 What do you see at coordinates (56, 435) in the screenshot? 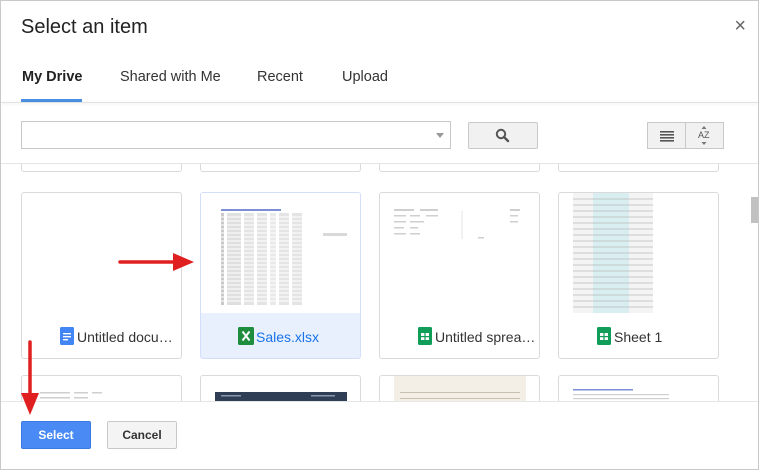
I see `select-button: Select` at bounding box center [56, 435].